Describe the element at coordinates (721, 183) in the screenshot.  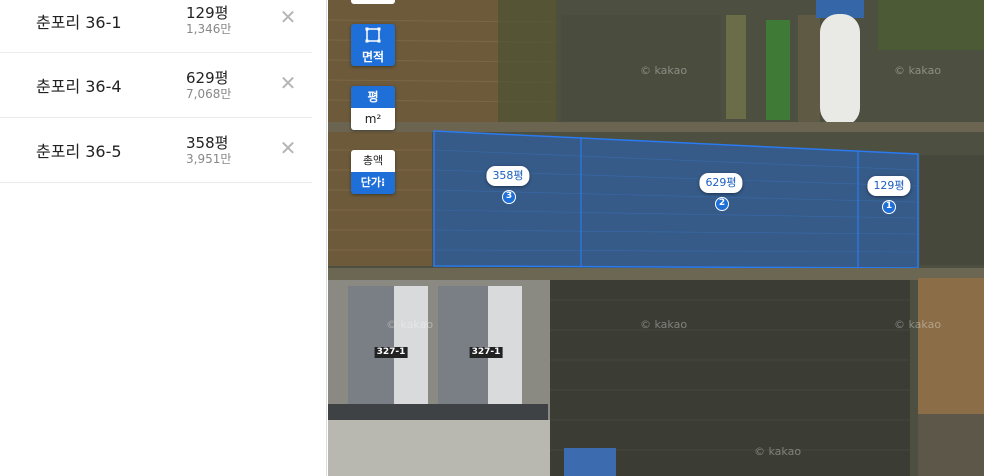
I see `parcel-area-tag: 629평` at that location.